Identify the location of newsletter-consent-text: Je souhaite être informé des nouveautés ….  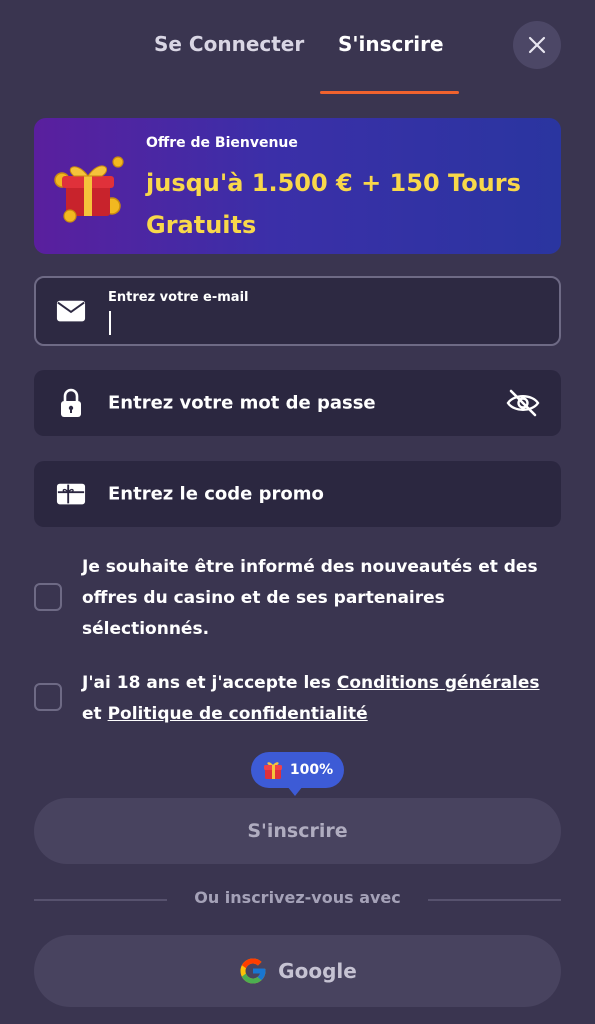
(310, 598).